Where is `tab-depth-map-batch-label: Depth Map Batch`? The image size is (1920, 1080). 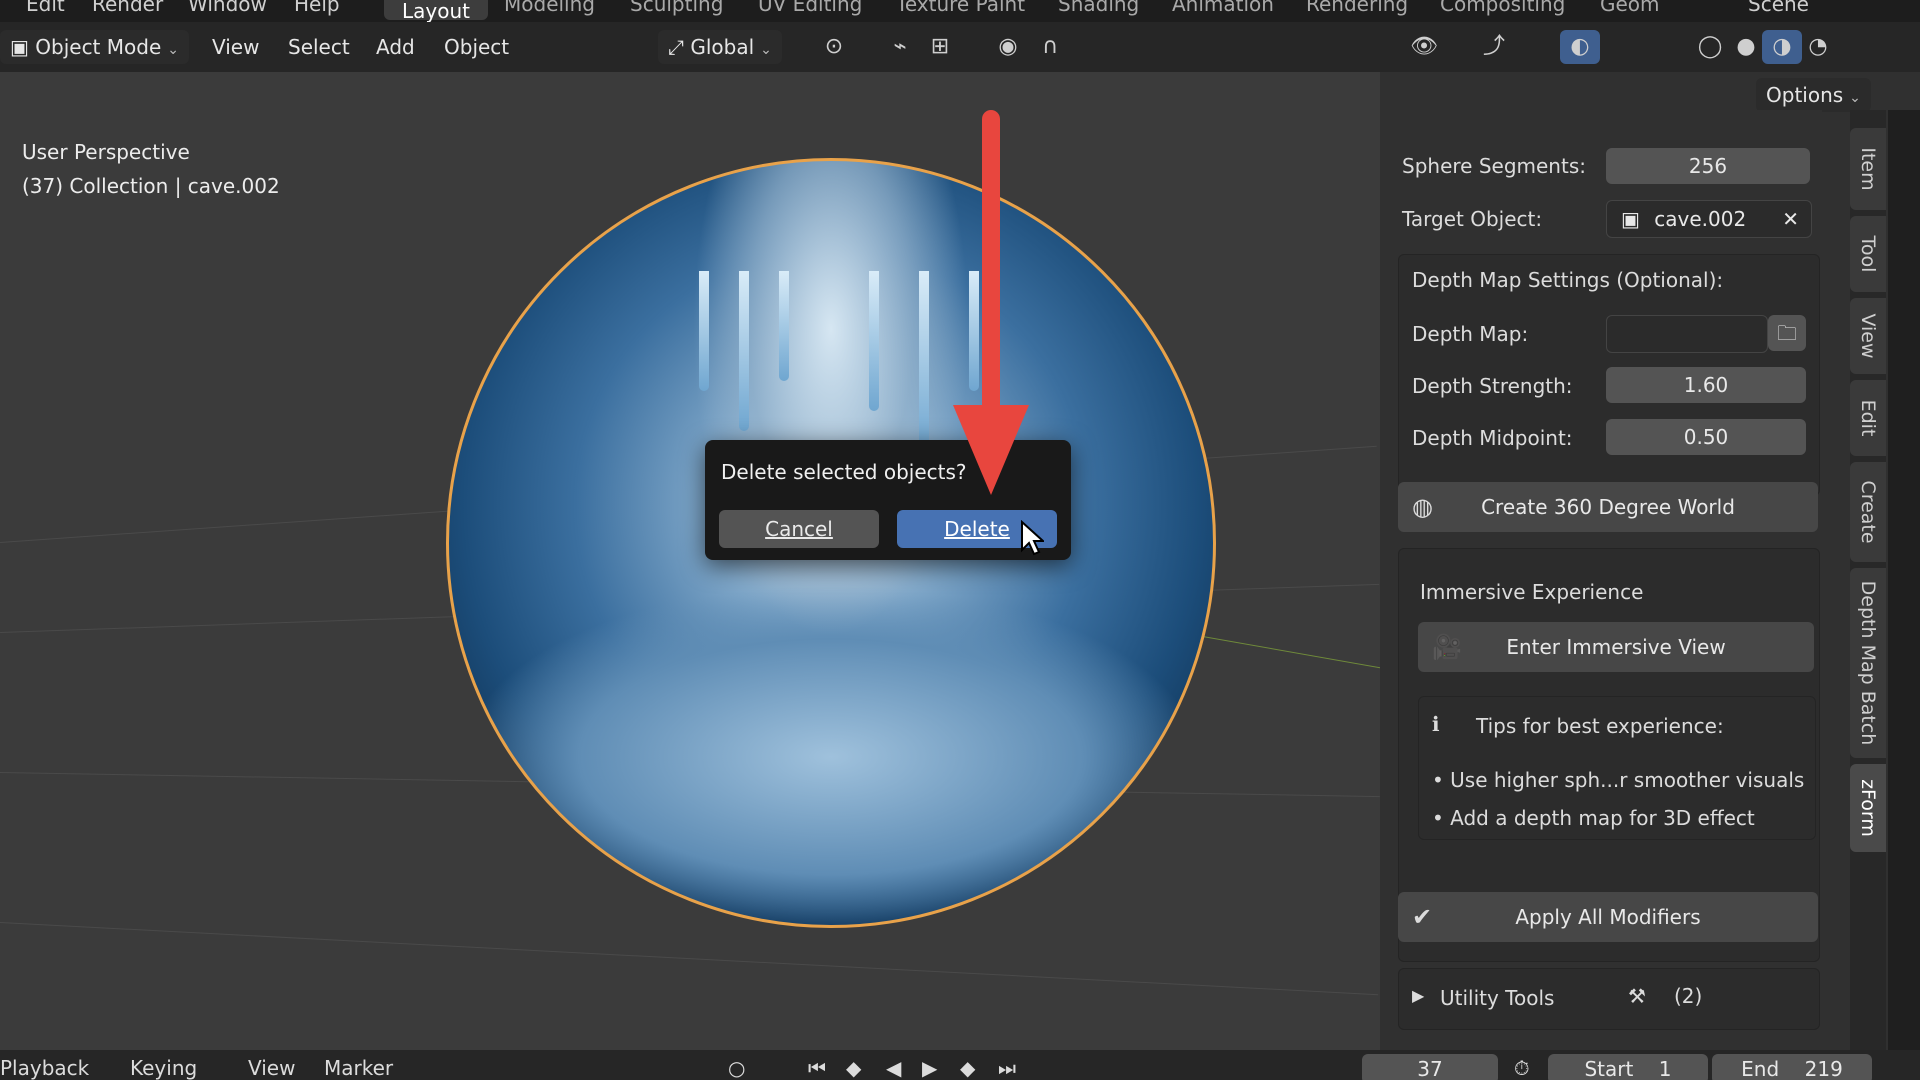
tab-depth-map-batch-label: Depth Map Batch is located at coordinates (1868, 663).